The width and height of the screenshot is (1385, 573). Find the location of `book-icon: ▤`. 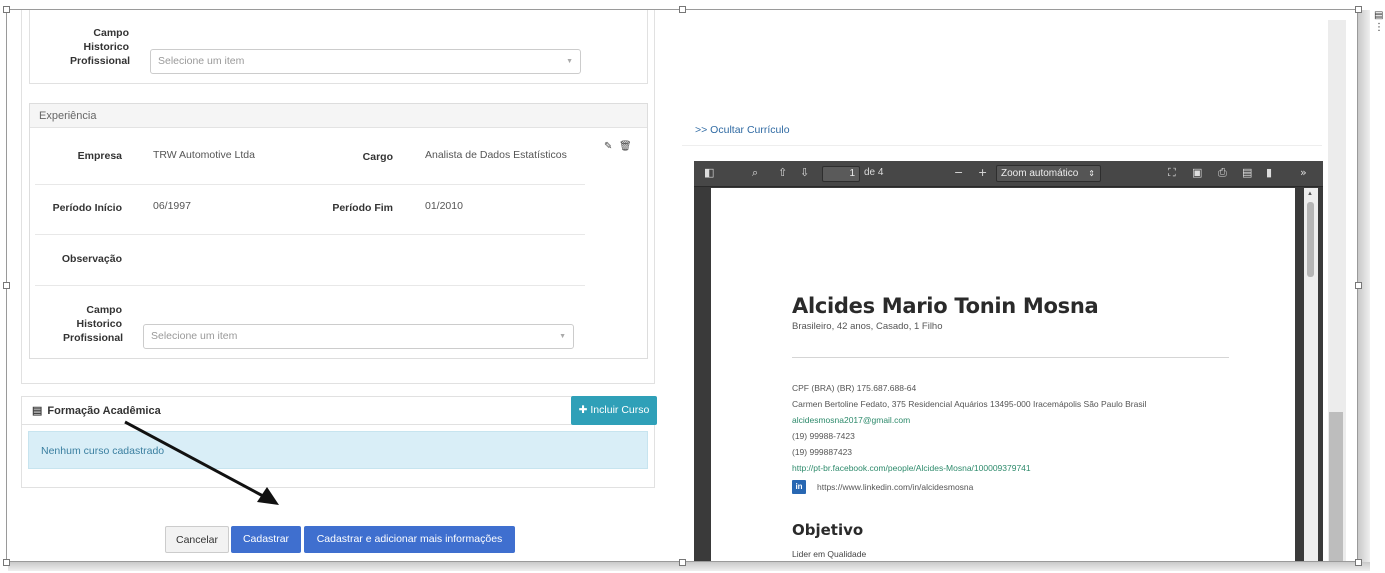

book-icon: ▤ is located at coordinates (37, 411).